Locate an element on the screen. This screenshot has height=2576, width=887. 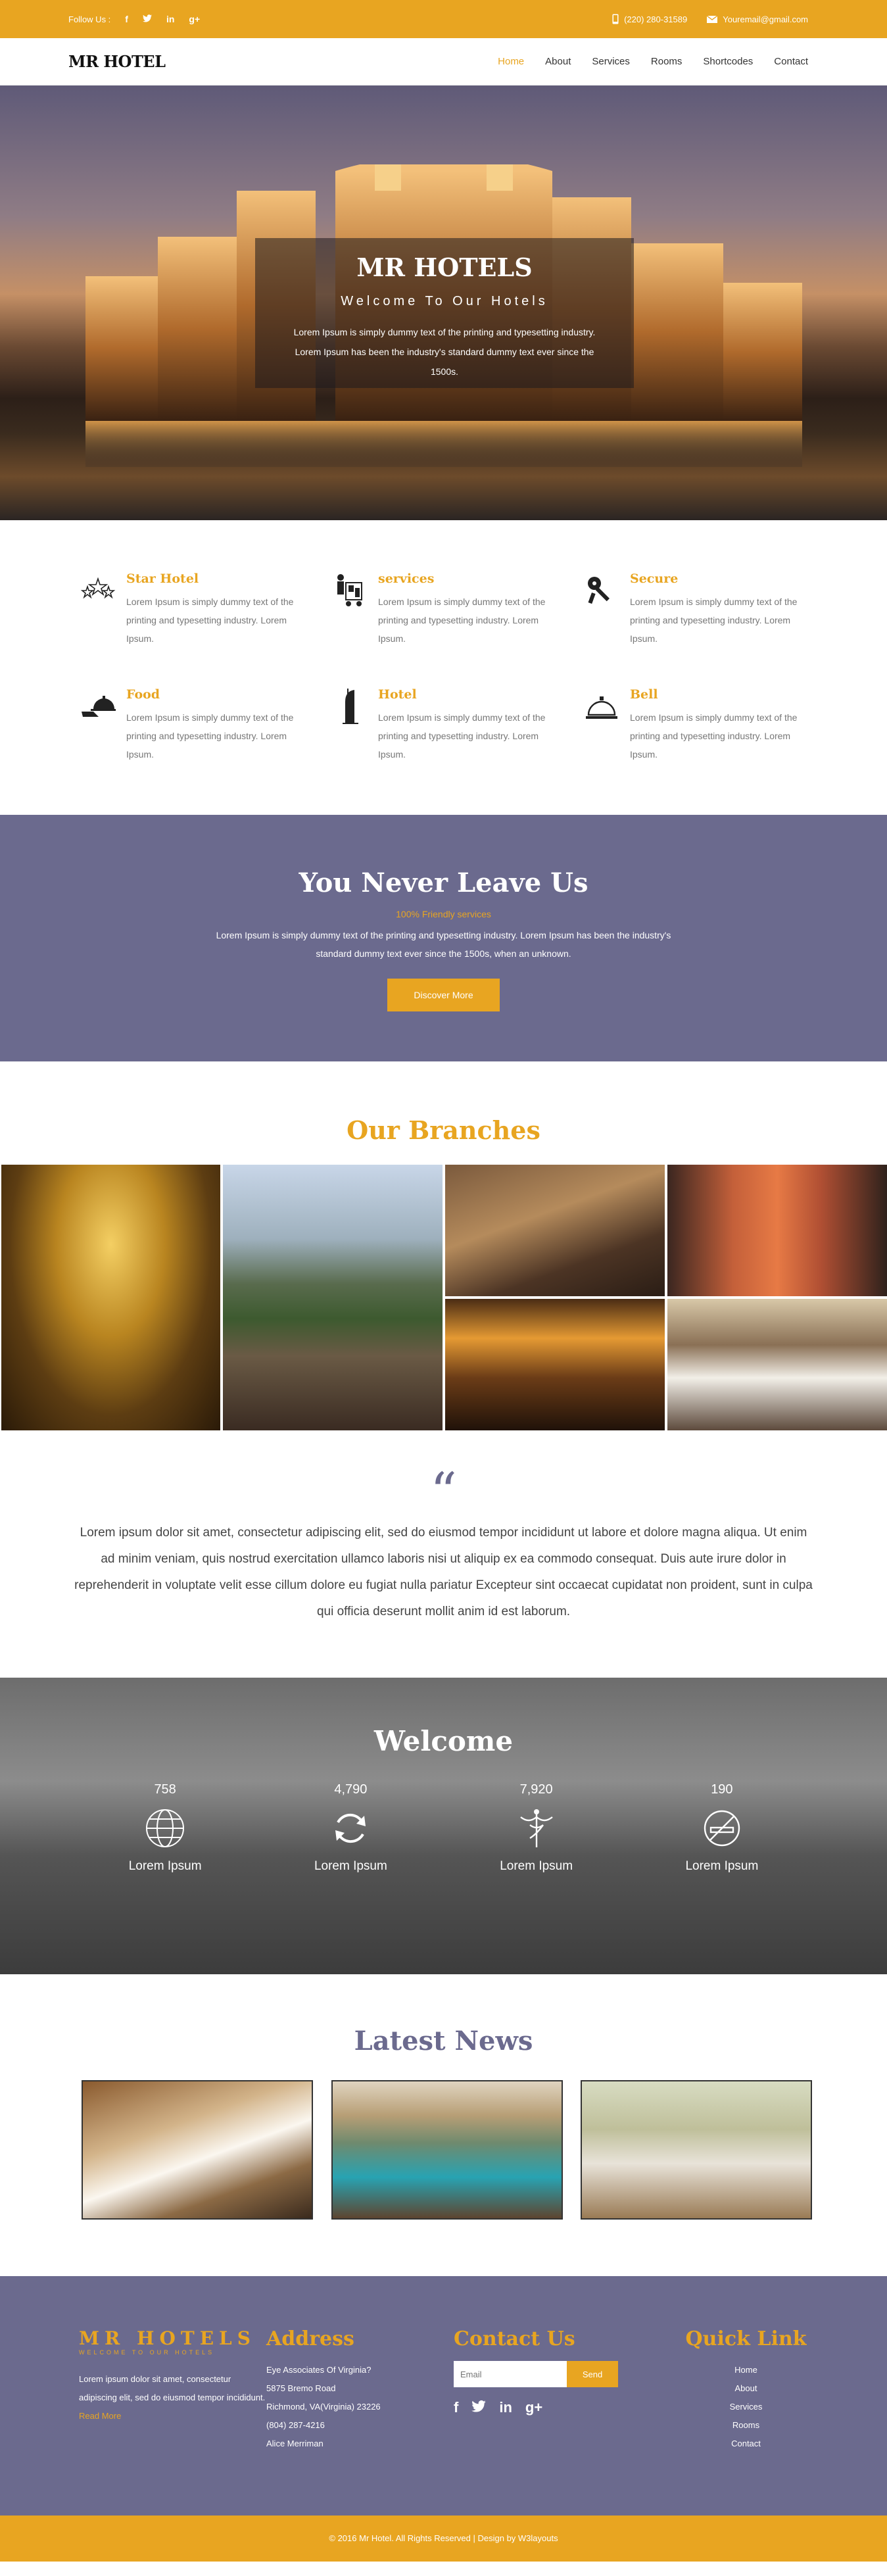
section-title: Welcome is located at coordinates (443, 1741).